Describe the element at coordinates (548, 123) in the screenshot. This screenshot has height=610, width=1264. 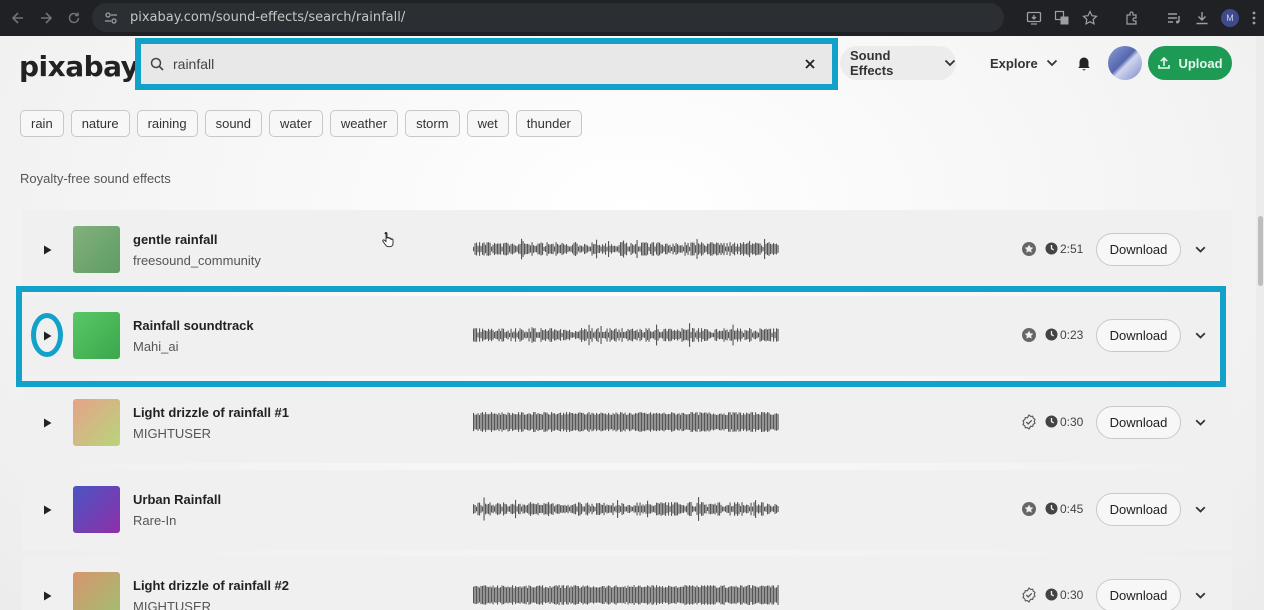
I see `tag-chip: thunder` at that location.